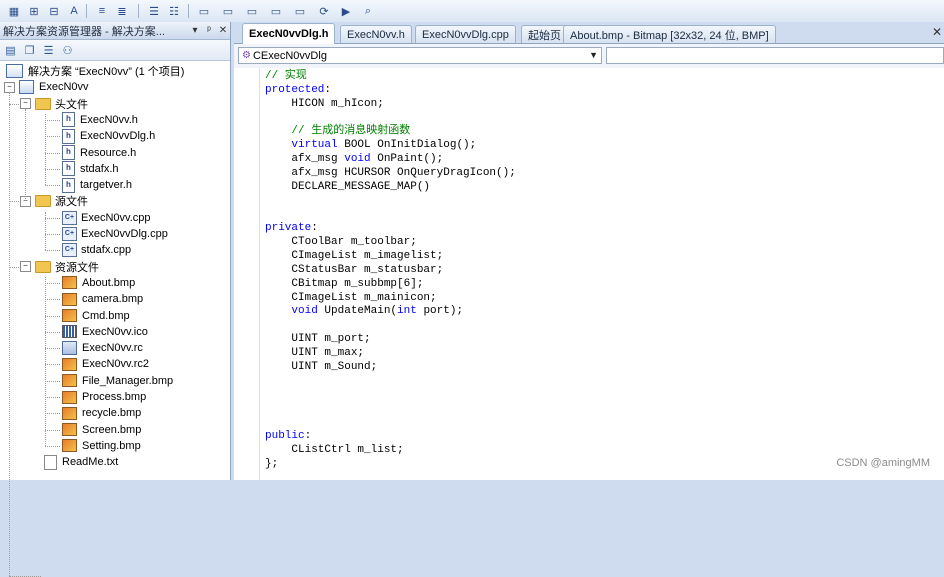 This screenshot has height=577, width=944. Describe the element at coordinates (106, 315) in the screenshot. I see `tree-item-label: Cmd.bmp` at that location.